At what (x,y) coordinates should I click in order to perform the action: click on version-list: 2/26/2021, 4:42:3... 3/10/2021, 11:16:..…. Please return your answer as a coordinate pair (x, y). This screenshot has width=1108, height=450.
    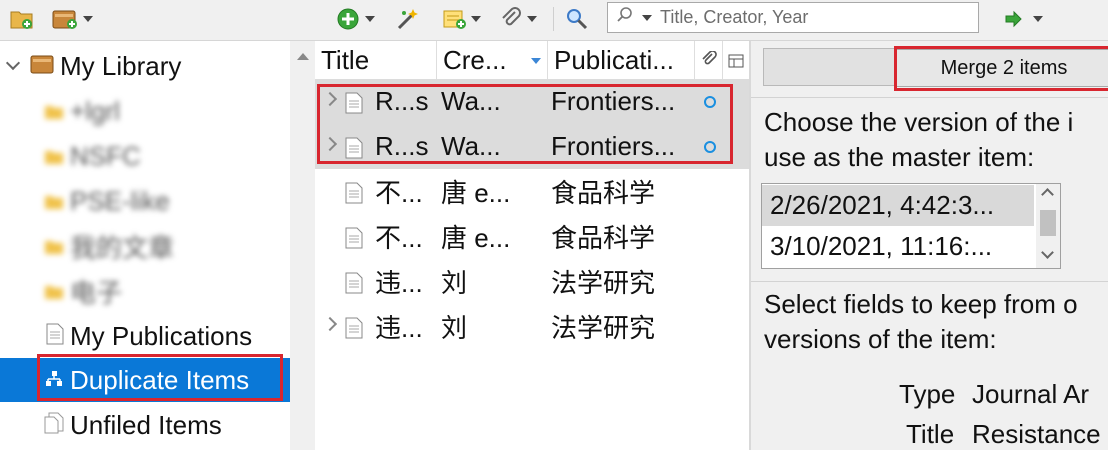
    Looking at the image, I should click on (911, 226).